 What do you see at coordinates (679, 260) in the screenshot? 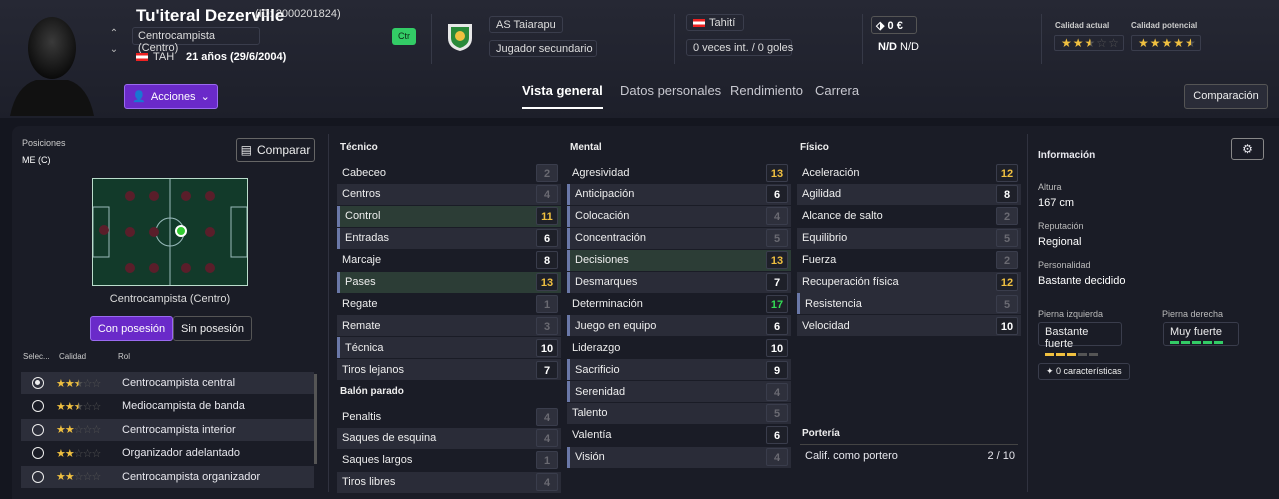
I see `attribute-row: Decisiones 13` at bounding box center [679, 260].